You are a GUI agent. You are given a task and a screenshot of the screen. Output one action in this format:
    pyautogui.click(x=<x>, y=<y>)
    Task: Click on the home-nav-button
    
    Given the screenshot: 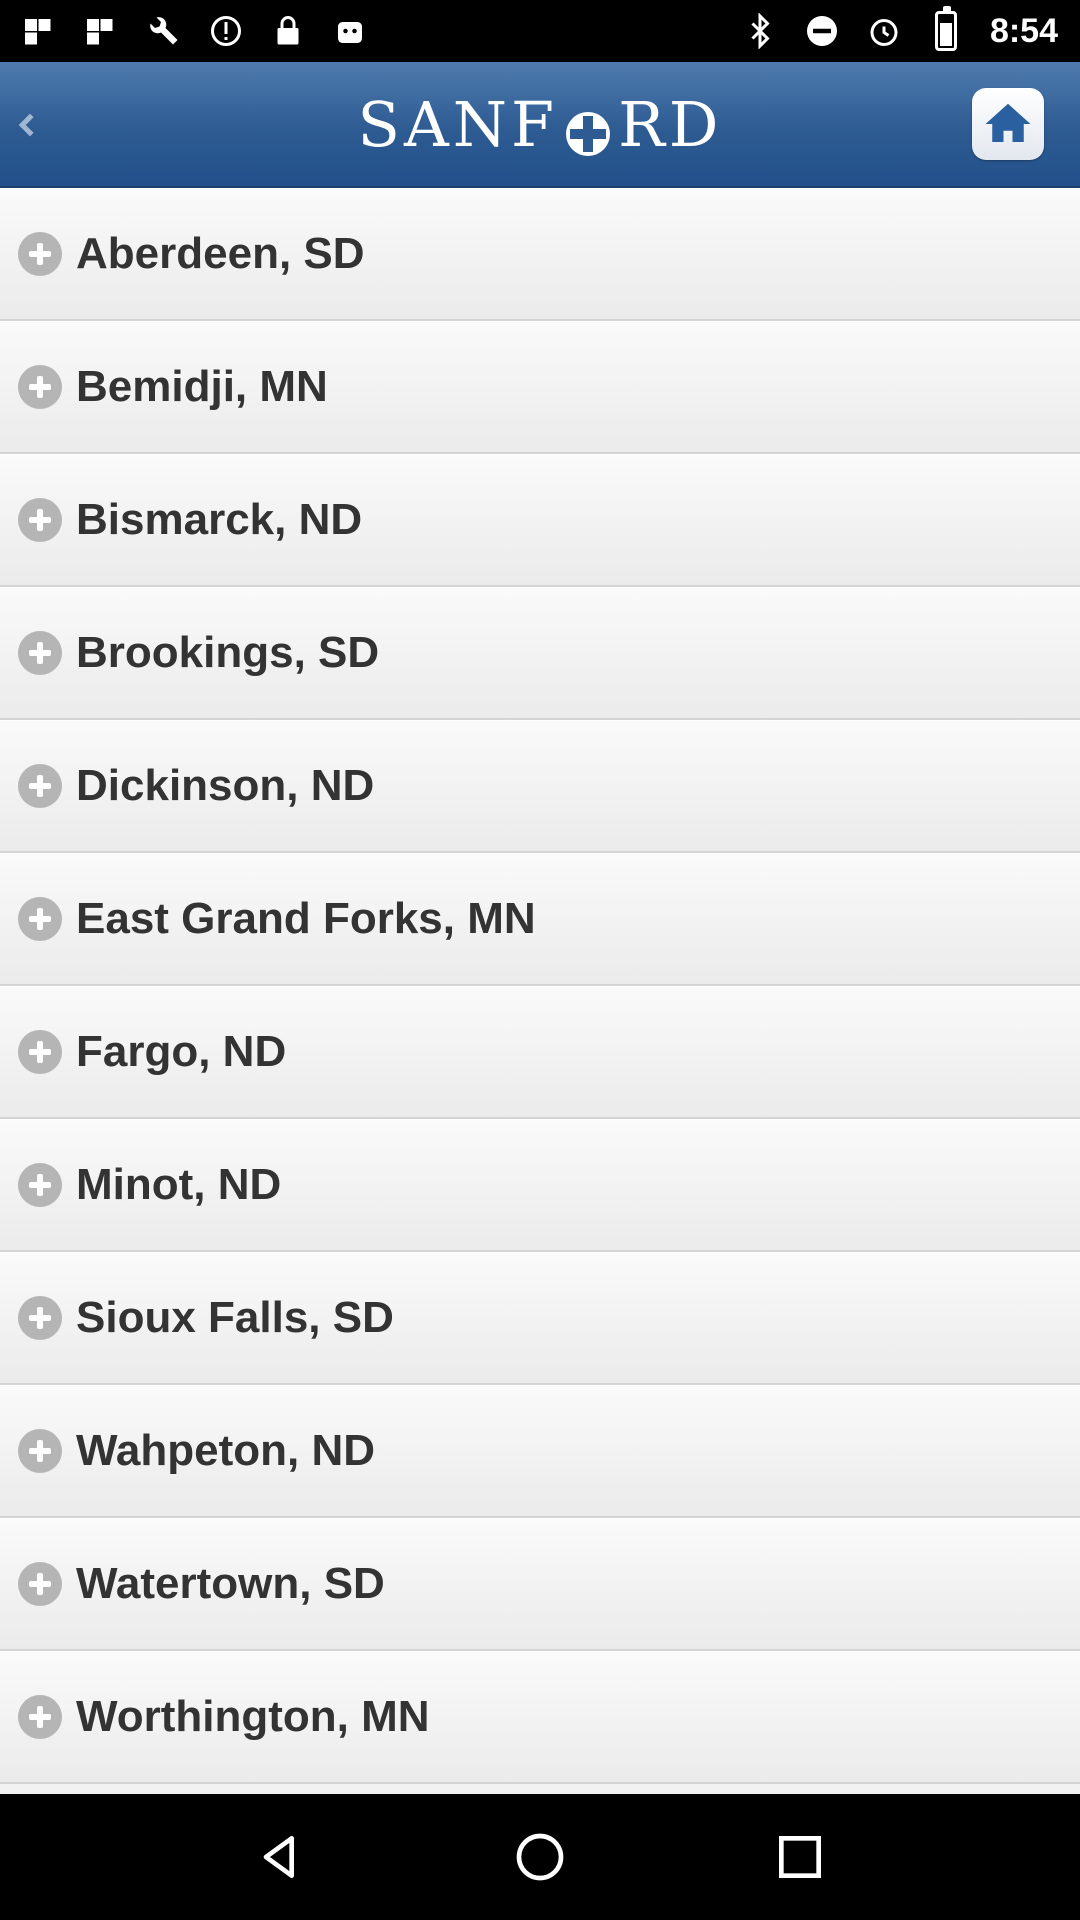 What is the action you would take?
    pyautogui.click(x=540, y=1857)
    